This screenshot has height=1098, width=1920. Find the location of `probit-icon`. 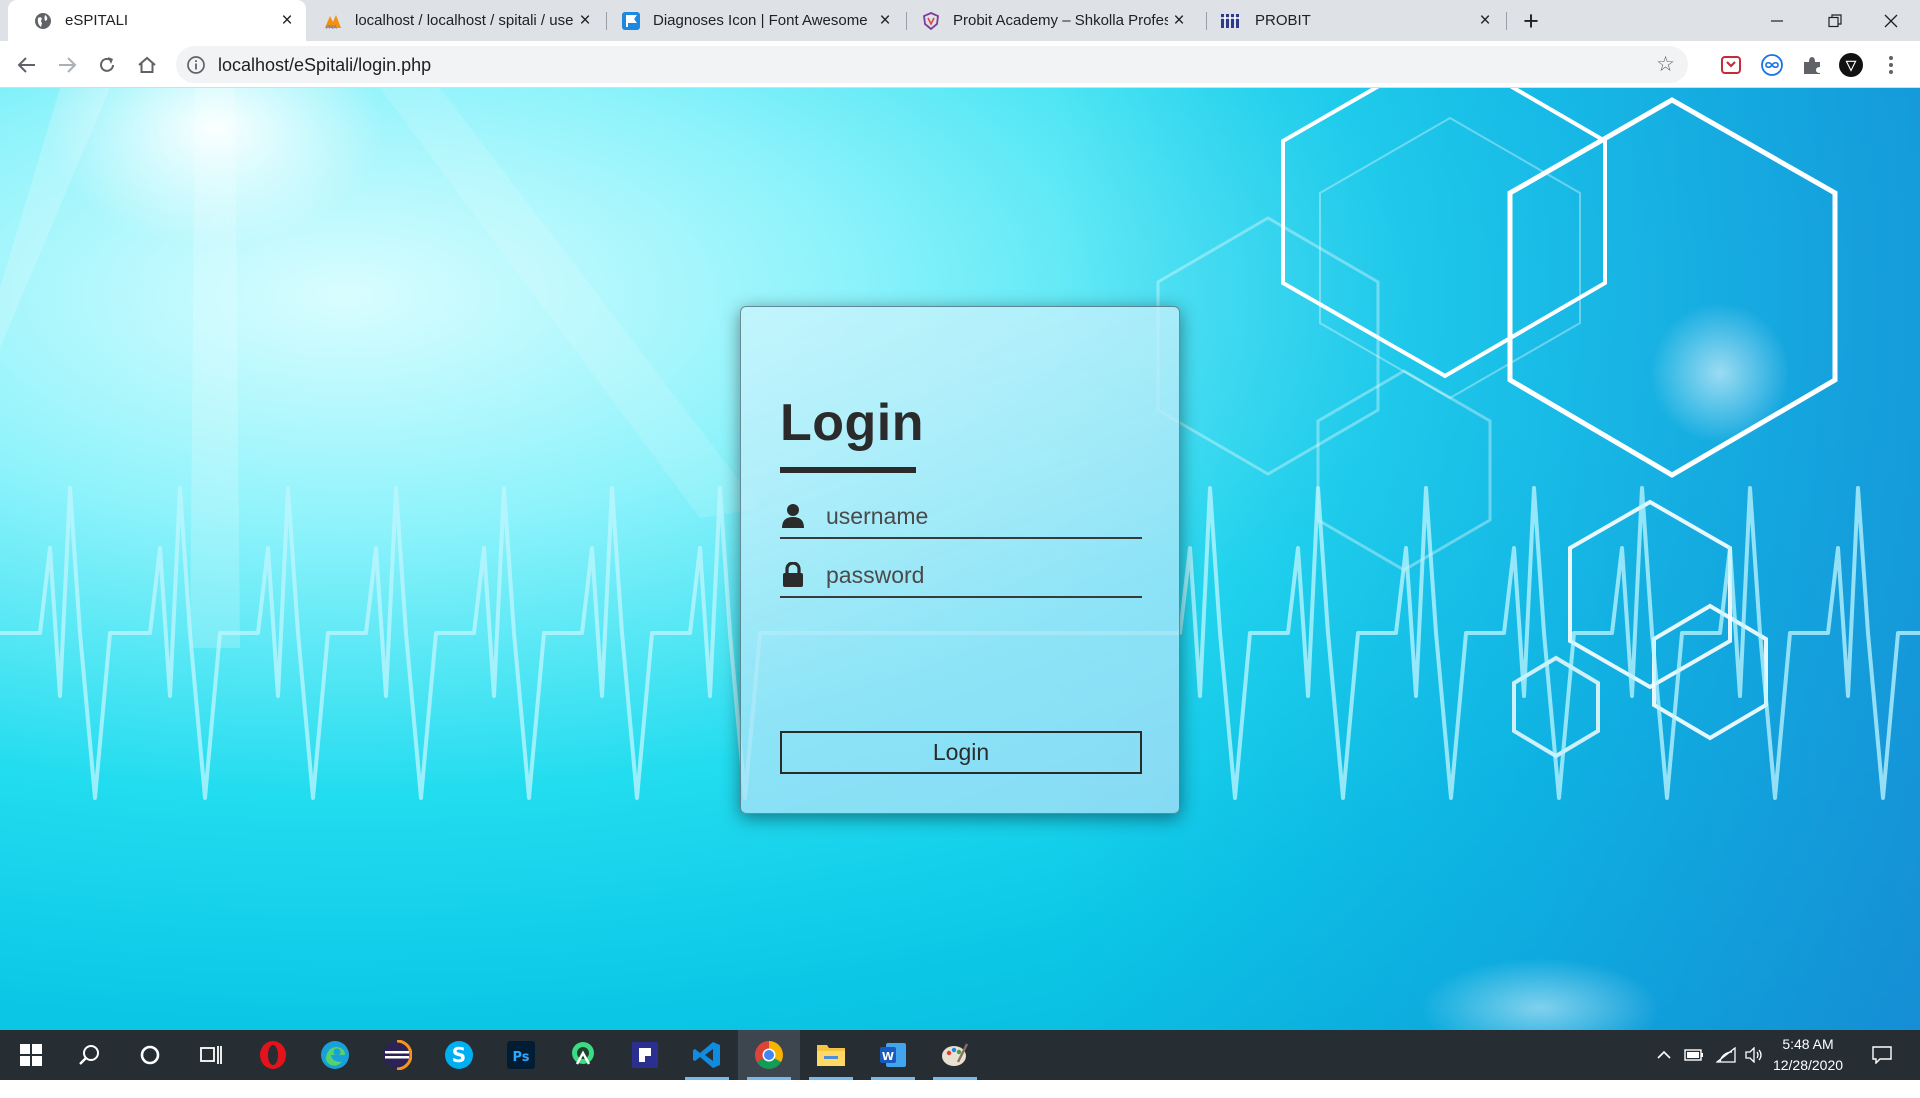

probit-icon is located at coordinates (1230, 20).